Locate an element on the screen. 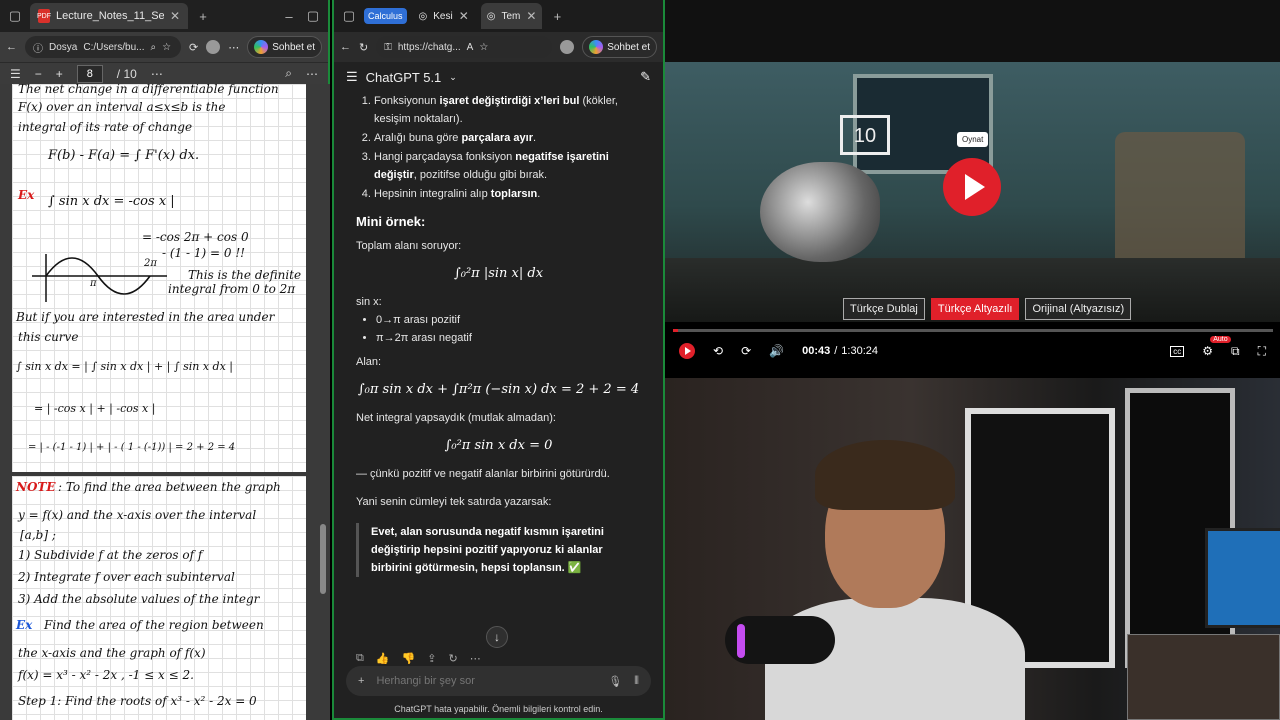 The width and height of the screenshot is (1280, 720). copy-icon: ⧉ is located at coordinates (360, 658).